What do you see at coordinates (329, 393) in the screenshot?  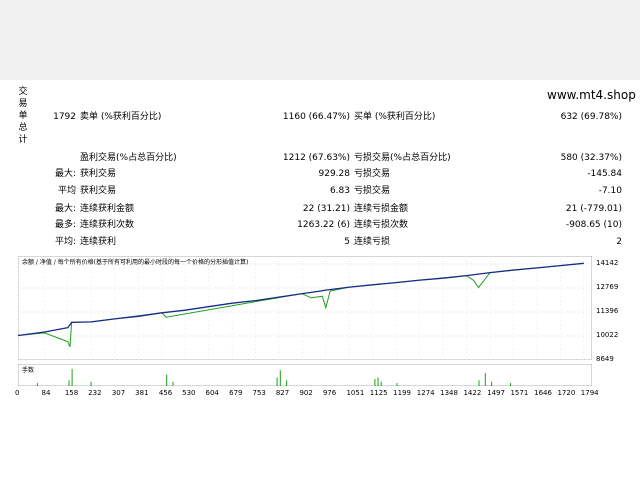 I see `x-tick-label: 976` at bounding box center [329, 393].